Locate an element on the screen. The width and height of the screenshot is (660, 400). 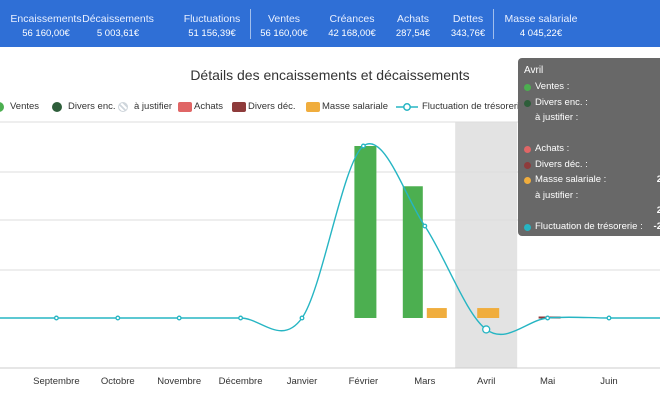
x-tick-label: Mars is located at coordinates (424, 381).